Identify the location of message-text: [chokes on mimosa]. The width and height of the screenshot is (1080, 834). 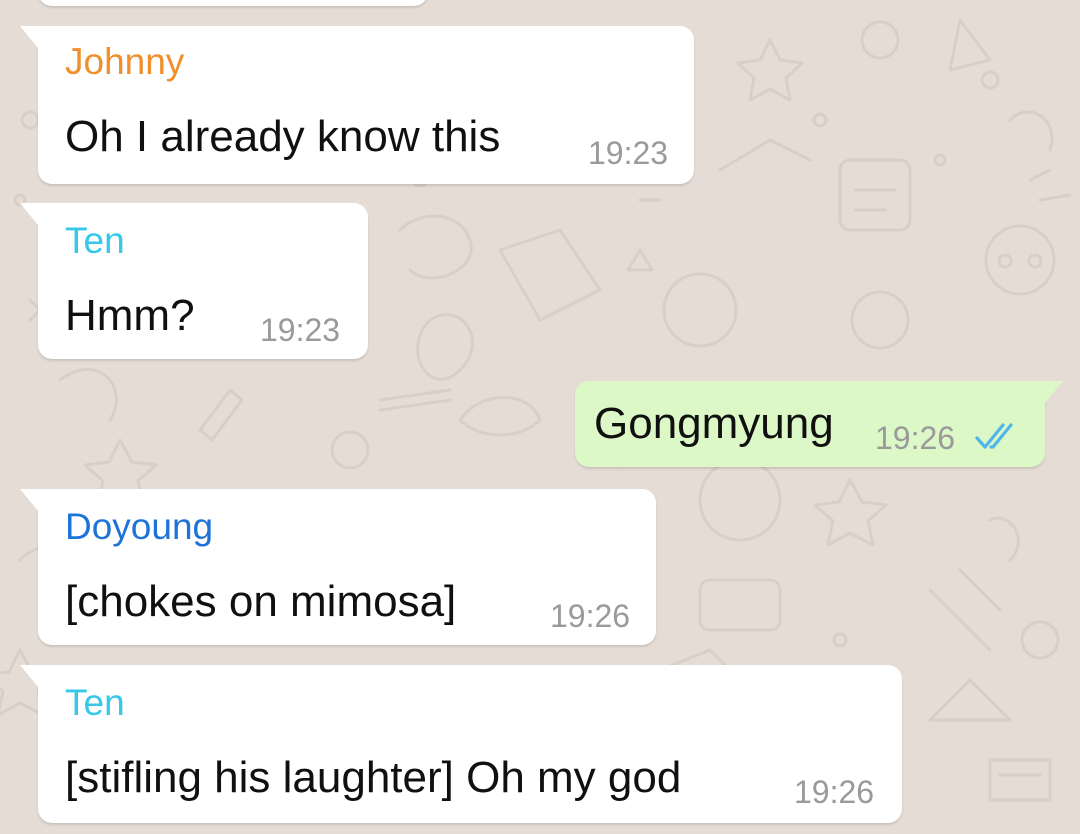
(261, 601).